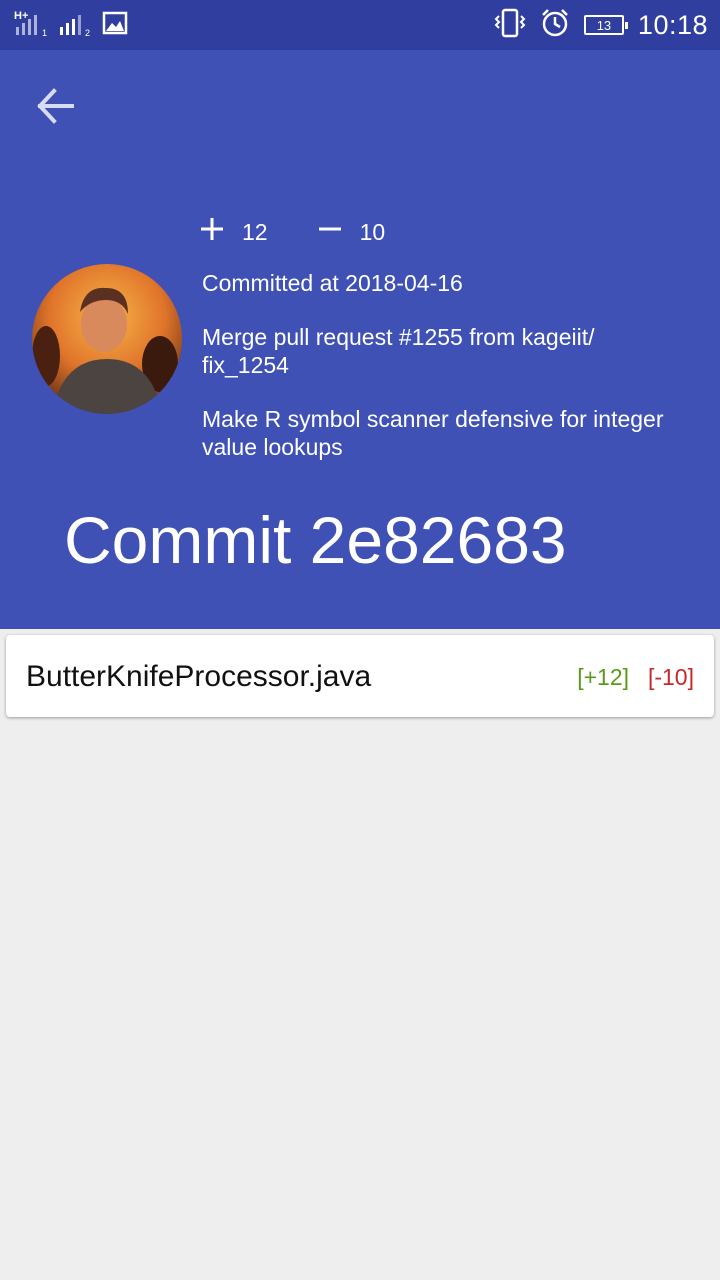 This screenshot has height=1280, width=720. I want to click on svg-text: H+, so click(21, 16).